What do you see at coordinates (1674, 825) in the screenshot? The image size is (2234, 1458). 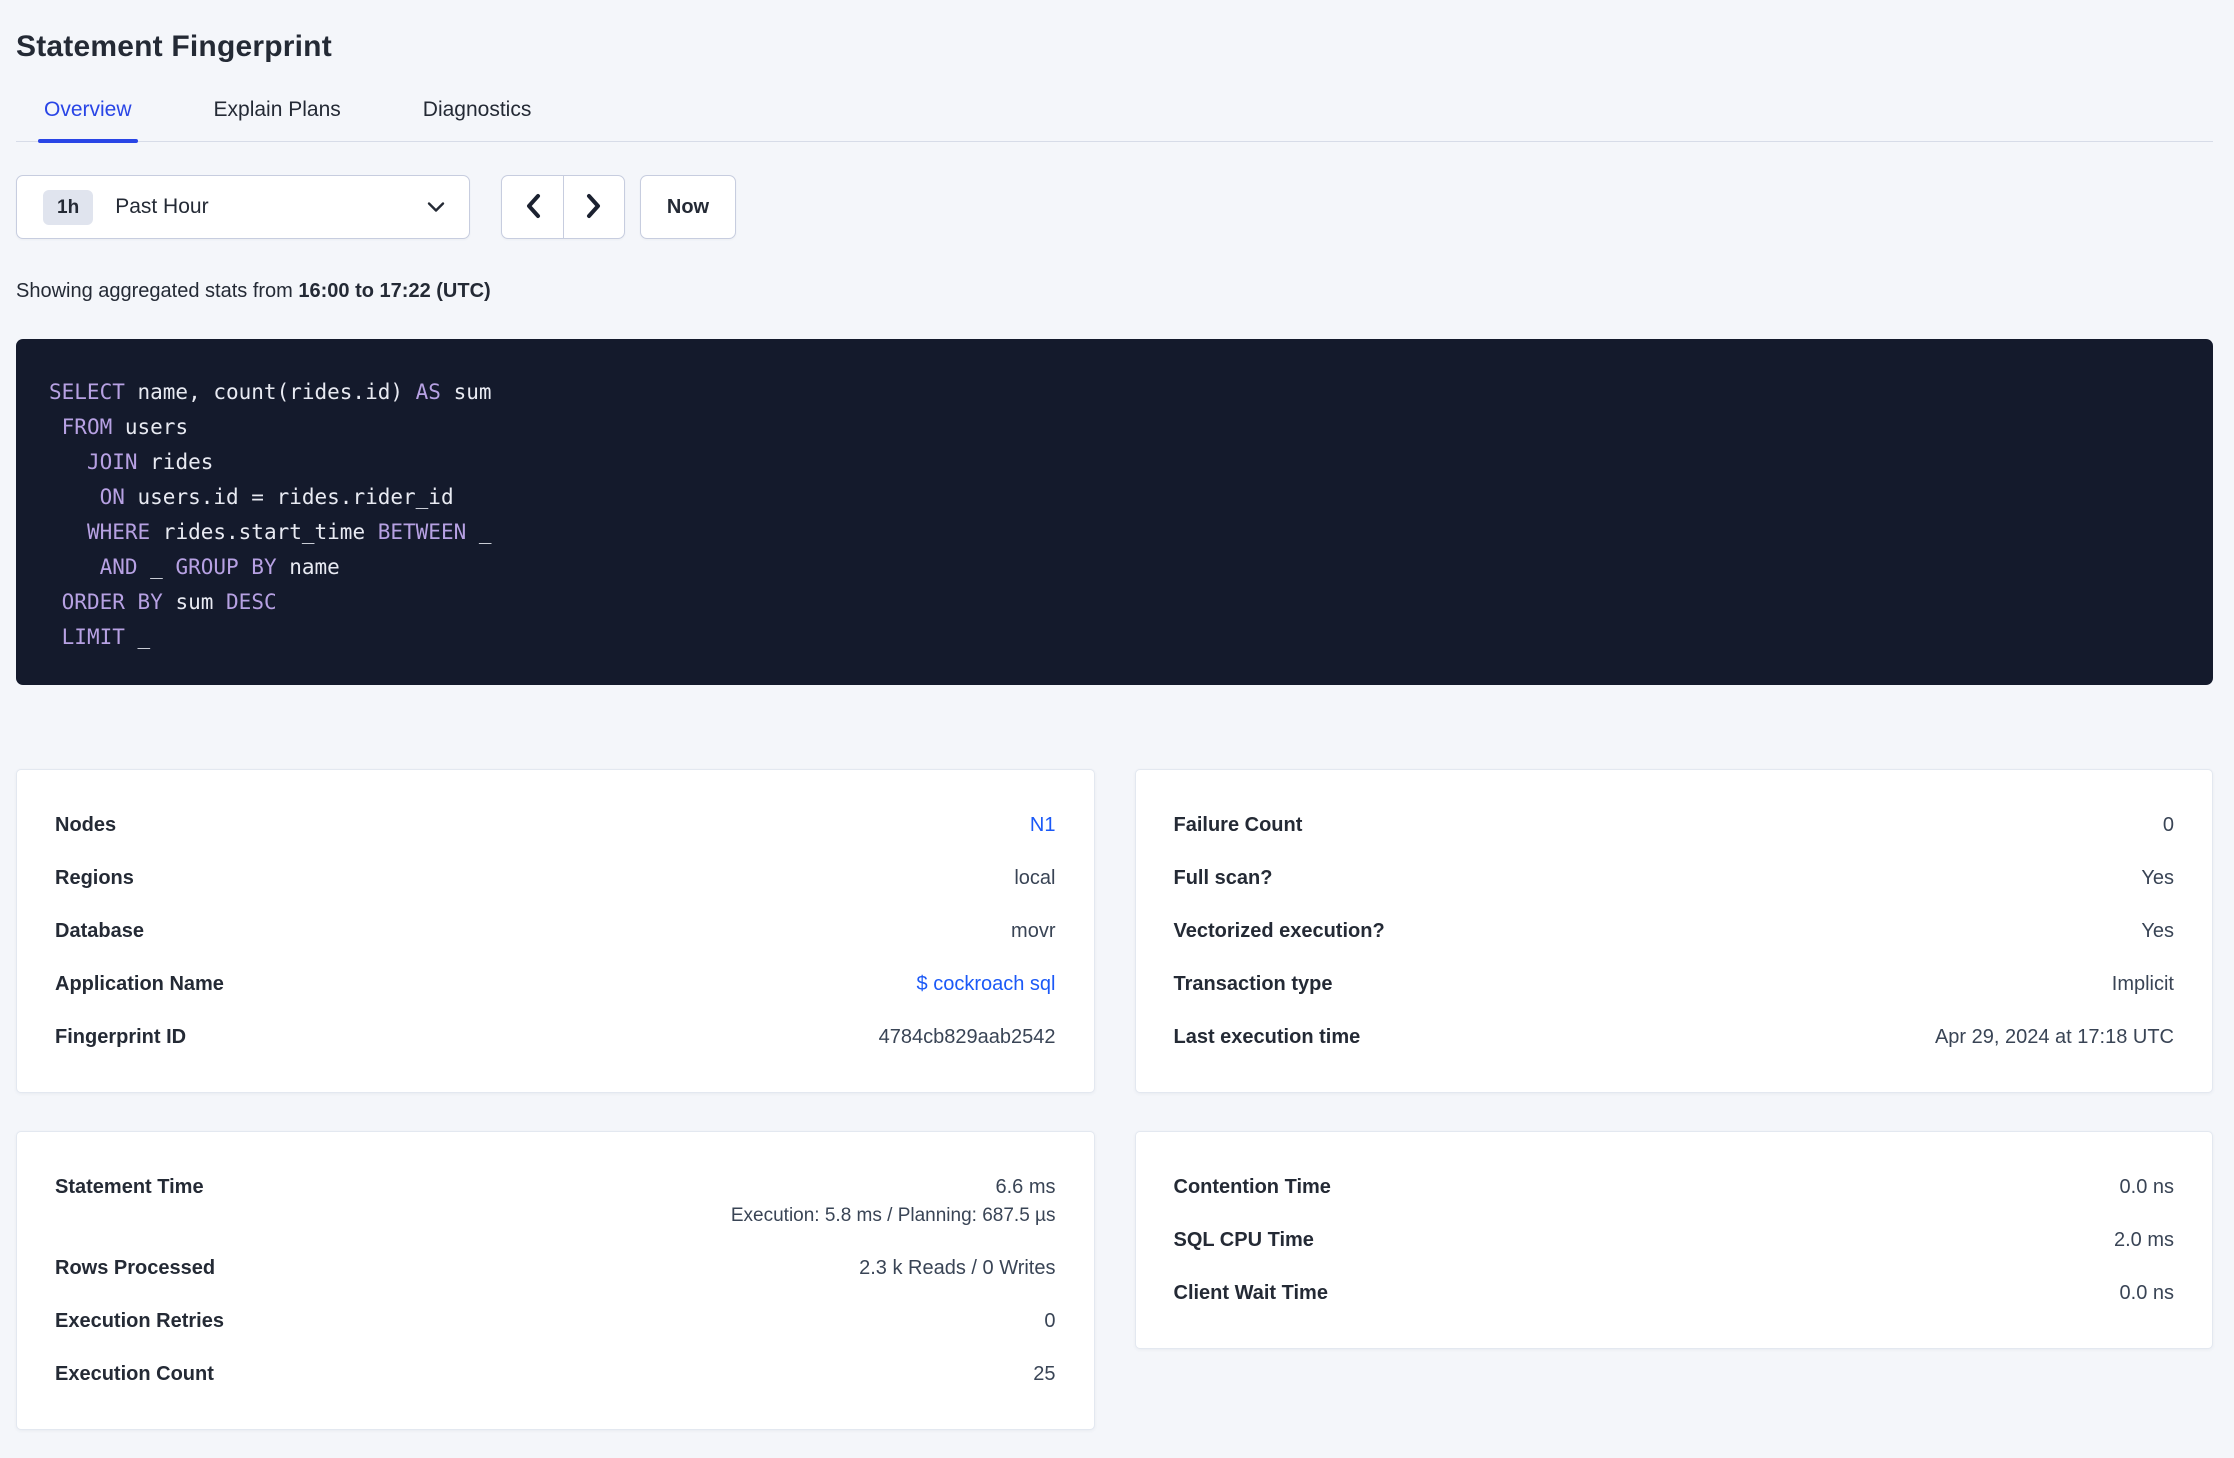 I see `card-row: Failure Count 0` at bounding box center [1674, 825].